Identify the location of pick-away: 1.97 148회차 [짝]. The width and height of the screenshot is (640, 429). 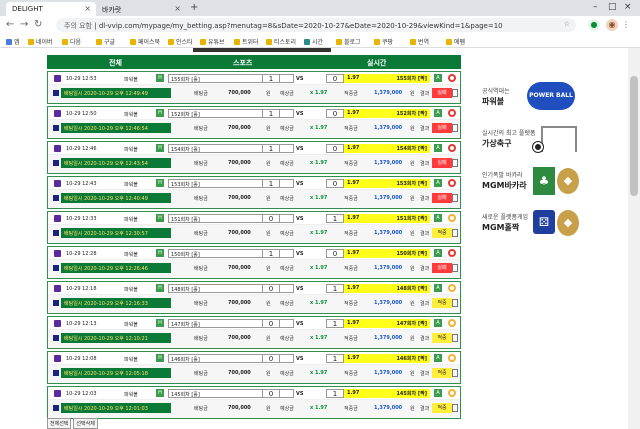
(387, 288).